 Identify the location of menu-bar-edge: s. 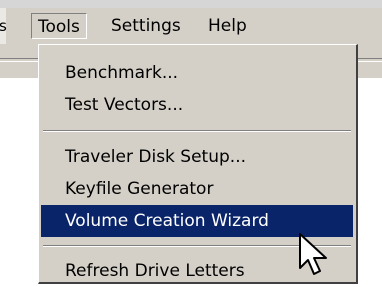
(3, 26).